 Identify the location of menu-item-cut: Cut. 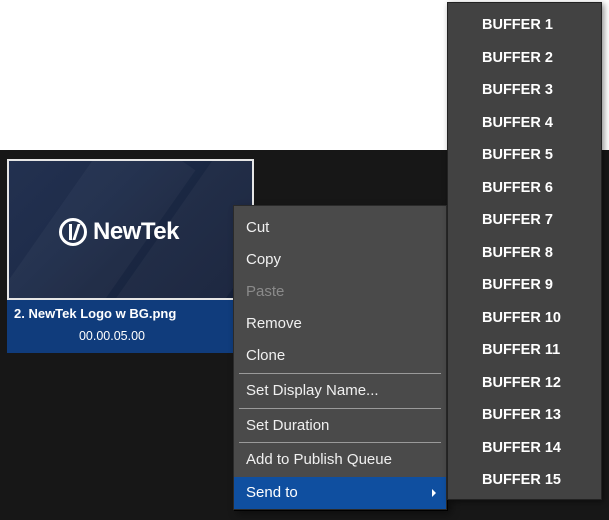
(340, 228).